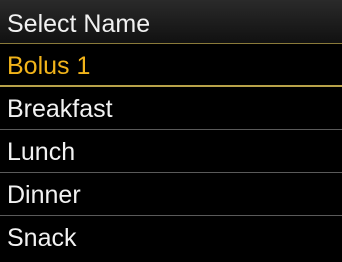 The image size is (342, 262). Describe the element at coordinates (60, 109) in the screenshot. I see `list-item-label: Breakfast` at that location.